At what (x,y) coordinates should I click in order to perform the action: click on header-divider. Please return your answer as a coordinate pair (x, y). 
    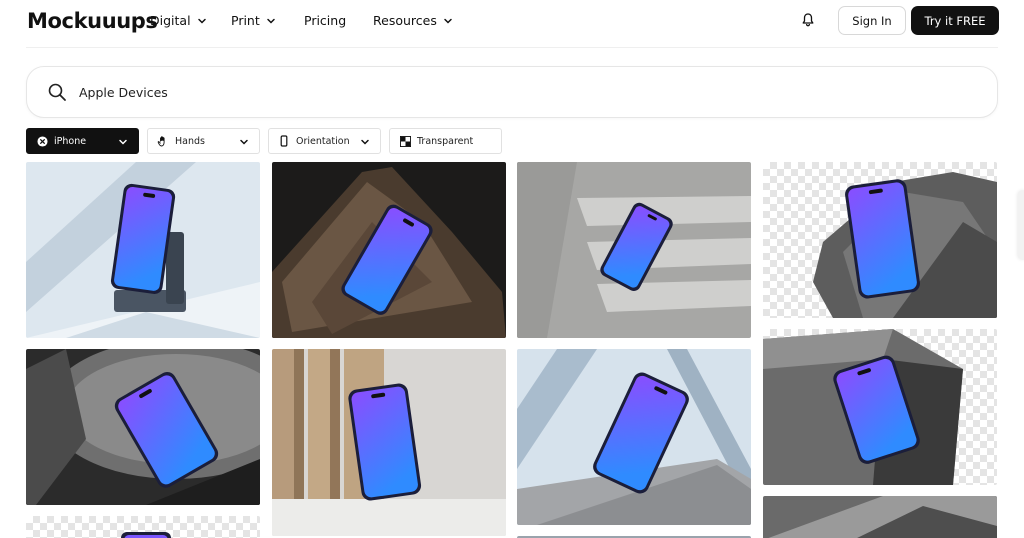
    Looking at the image, I should click on (512, 47).